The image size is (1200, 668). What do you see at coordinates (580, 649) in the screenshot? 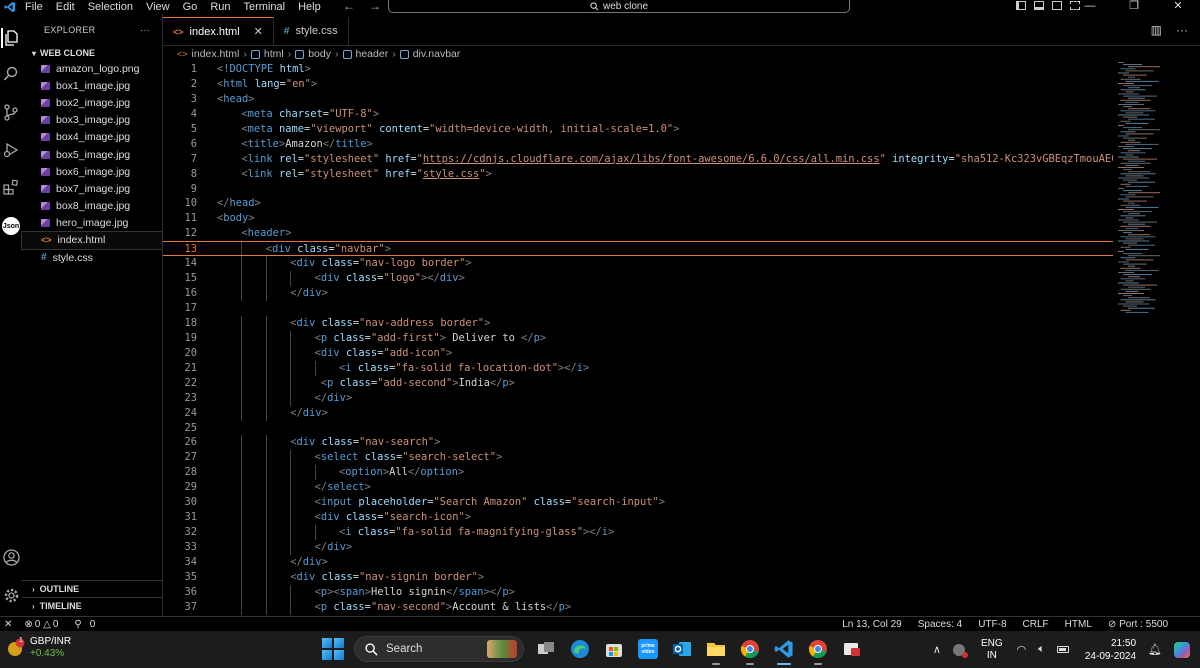
I see `edge-browser-icon` at bounding box center [580, 649].